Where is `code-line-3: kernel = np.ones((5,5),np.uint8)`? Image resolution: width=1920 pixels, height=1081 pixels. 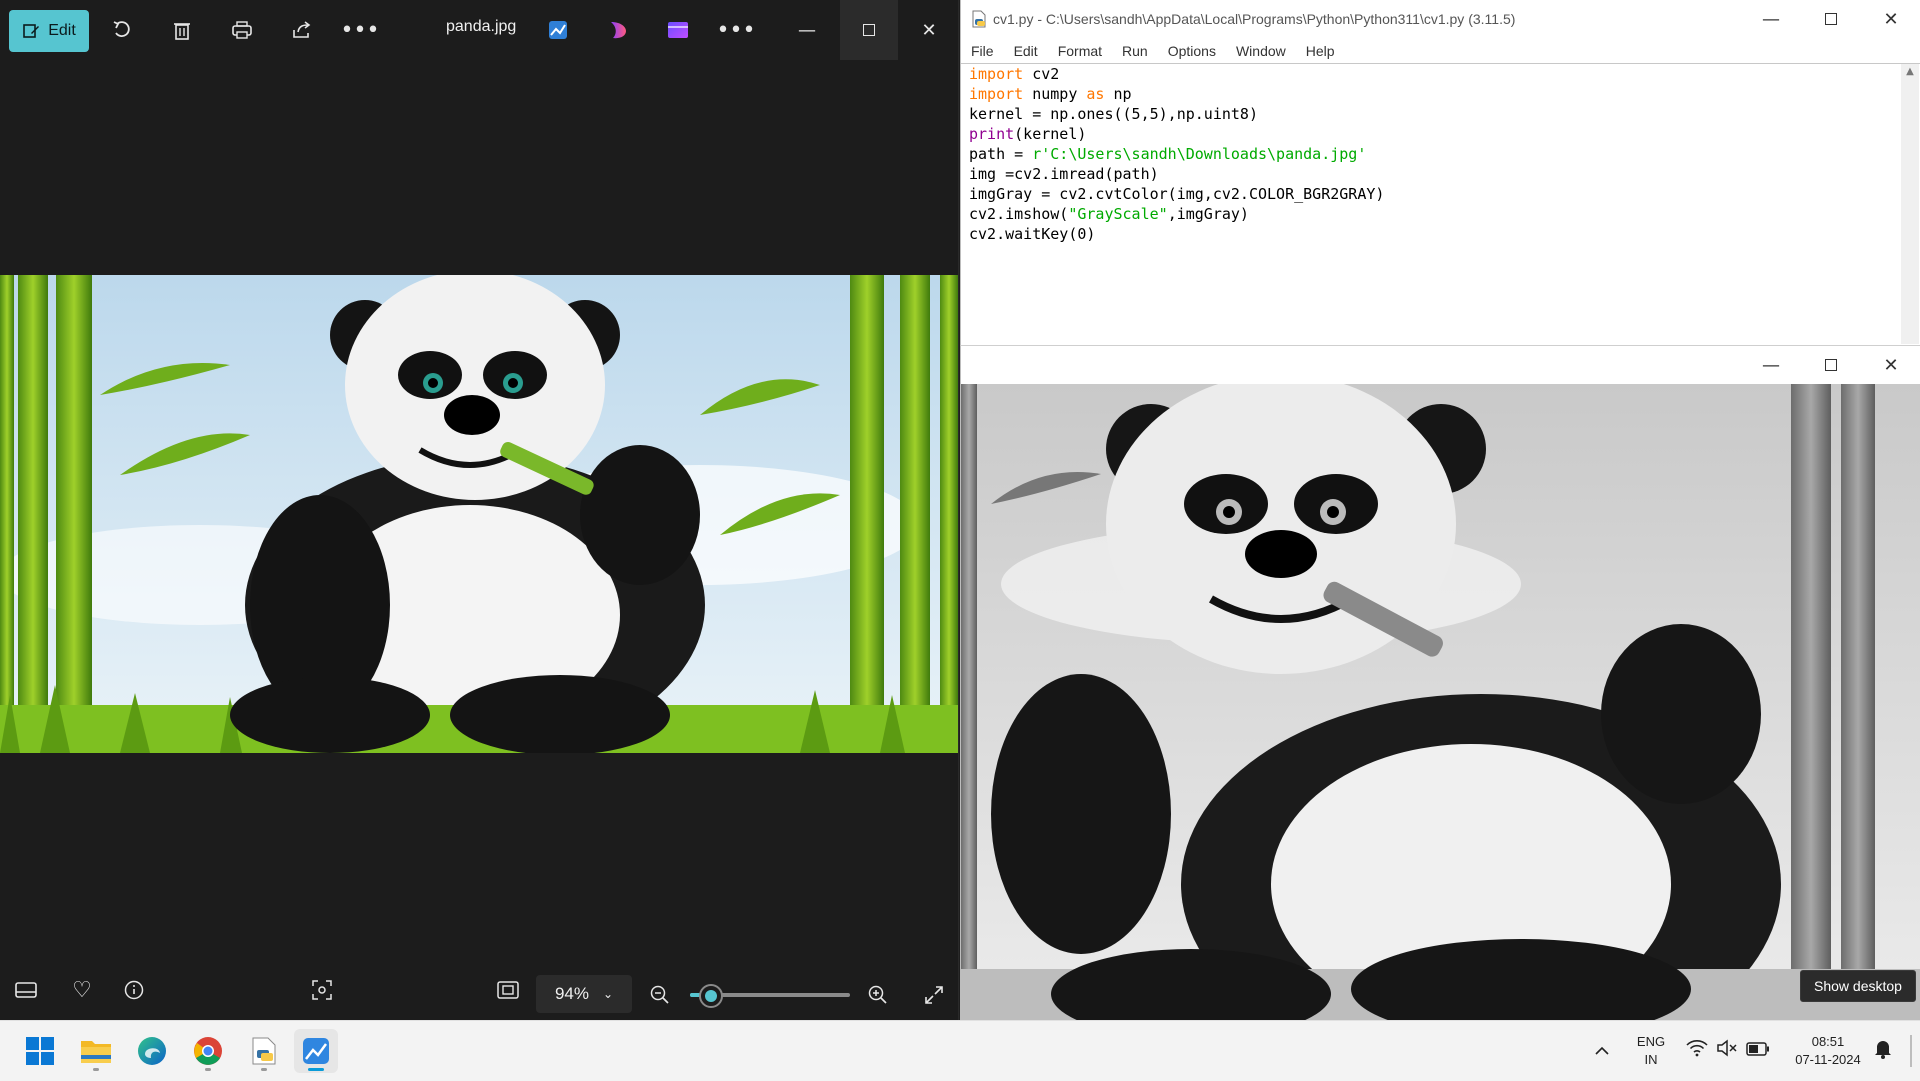
code-line-3: kernel = np.ones((5,5),np.uint8) is located at coordinates (1113, 114).